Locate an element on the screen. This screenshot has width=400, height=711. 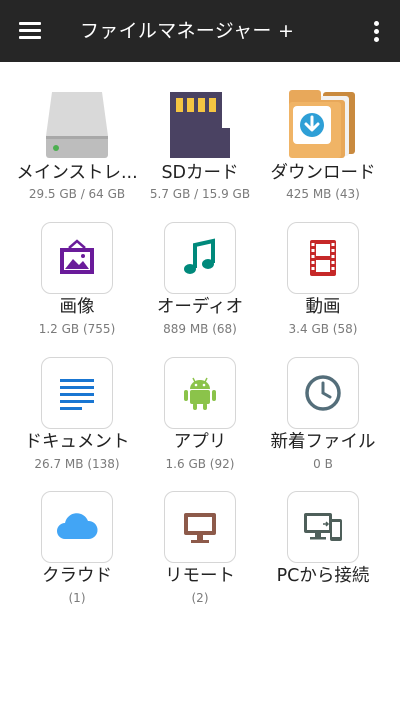
sd-card-icon is located at coordinates (200, 123).